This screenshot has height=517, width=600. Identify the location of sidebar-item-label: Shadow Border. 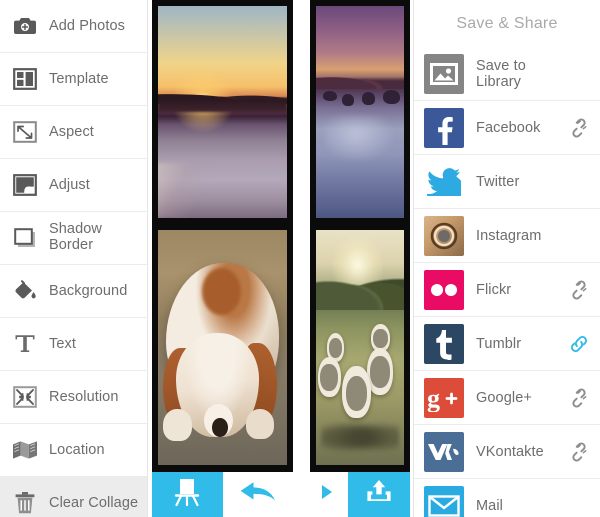
(75, 237).